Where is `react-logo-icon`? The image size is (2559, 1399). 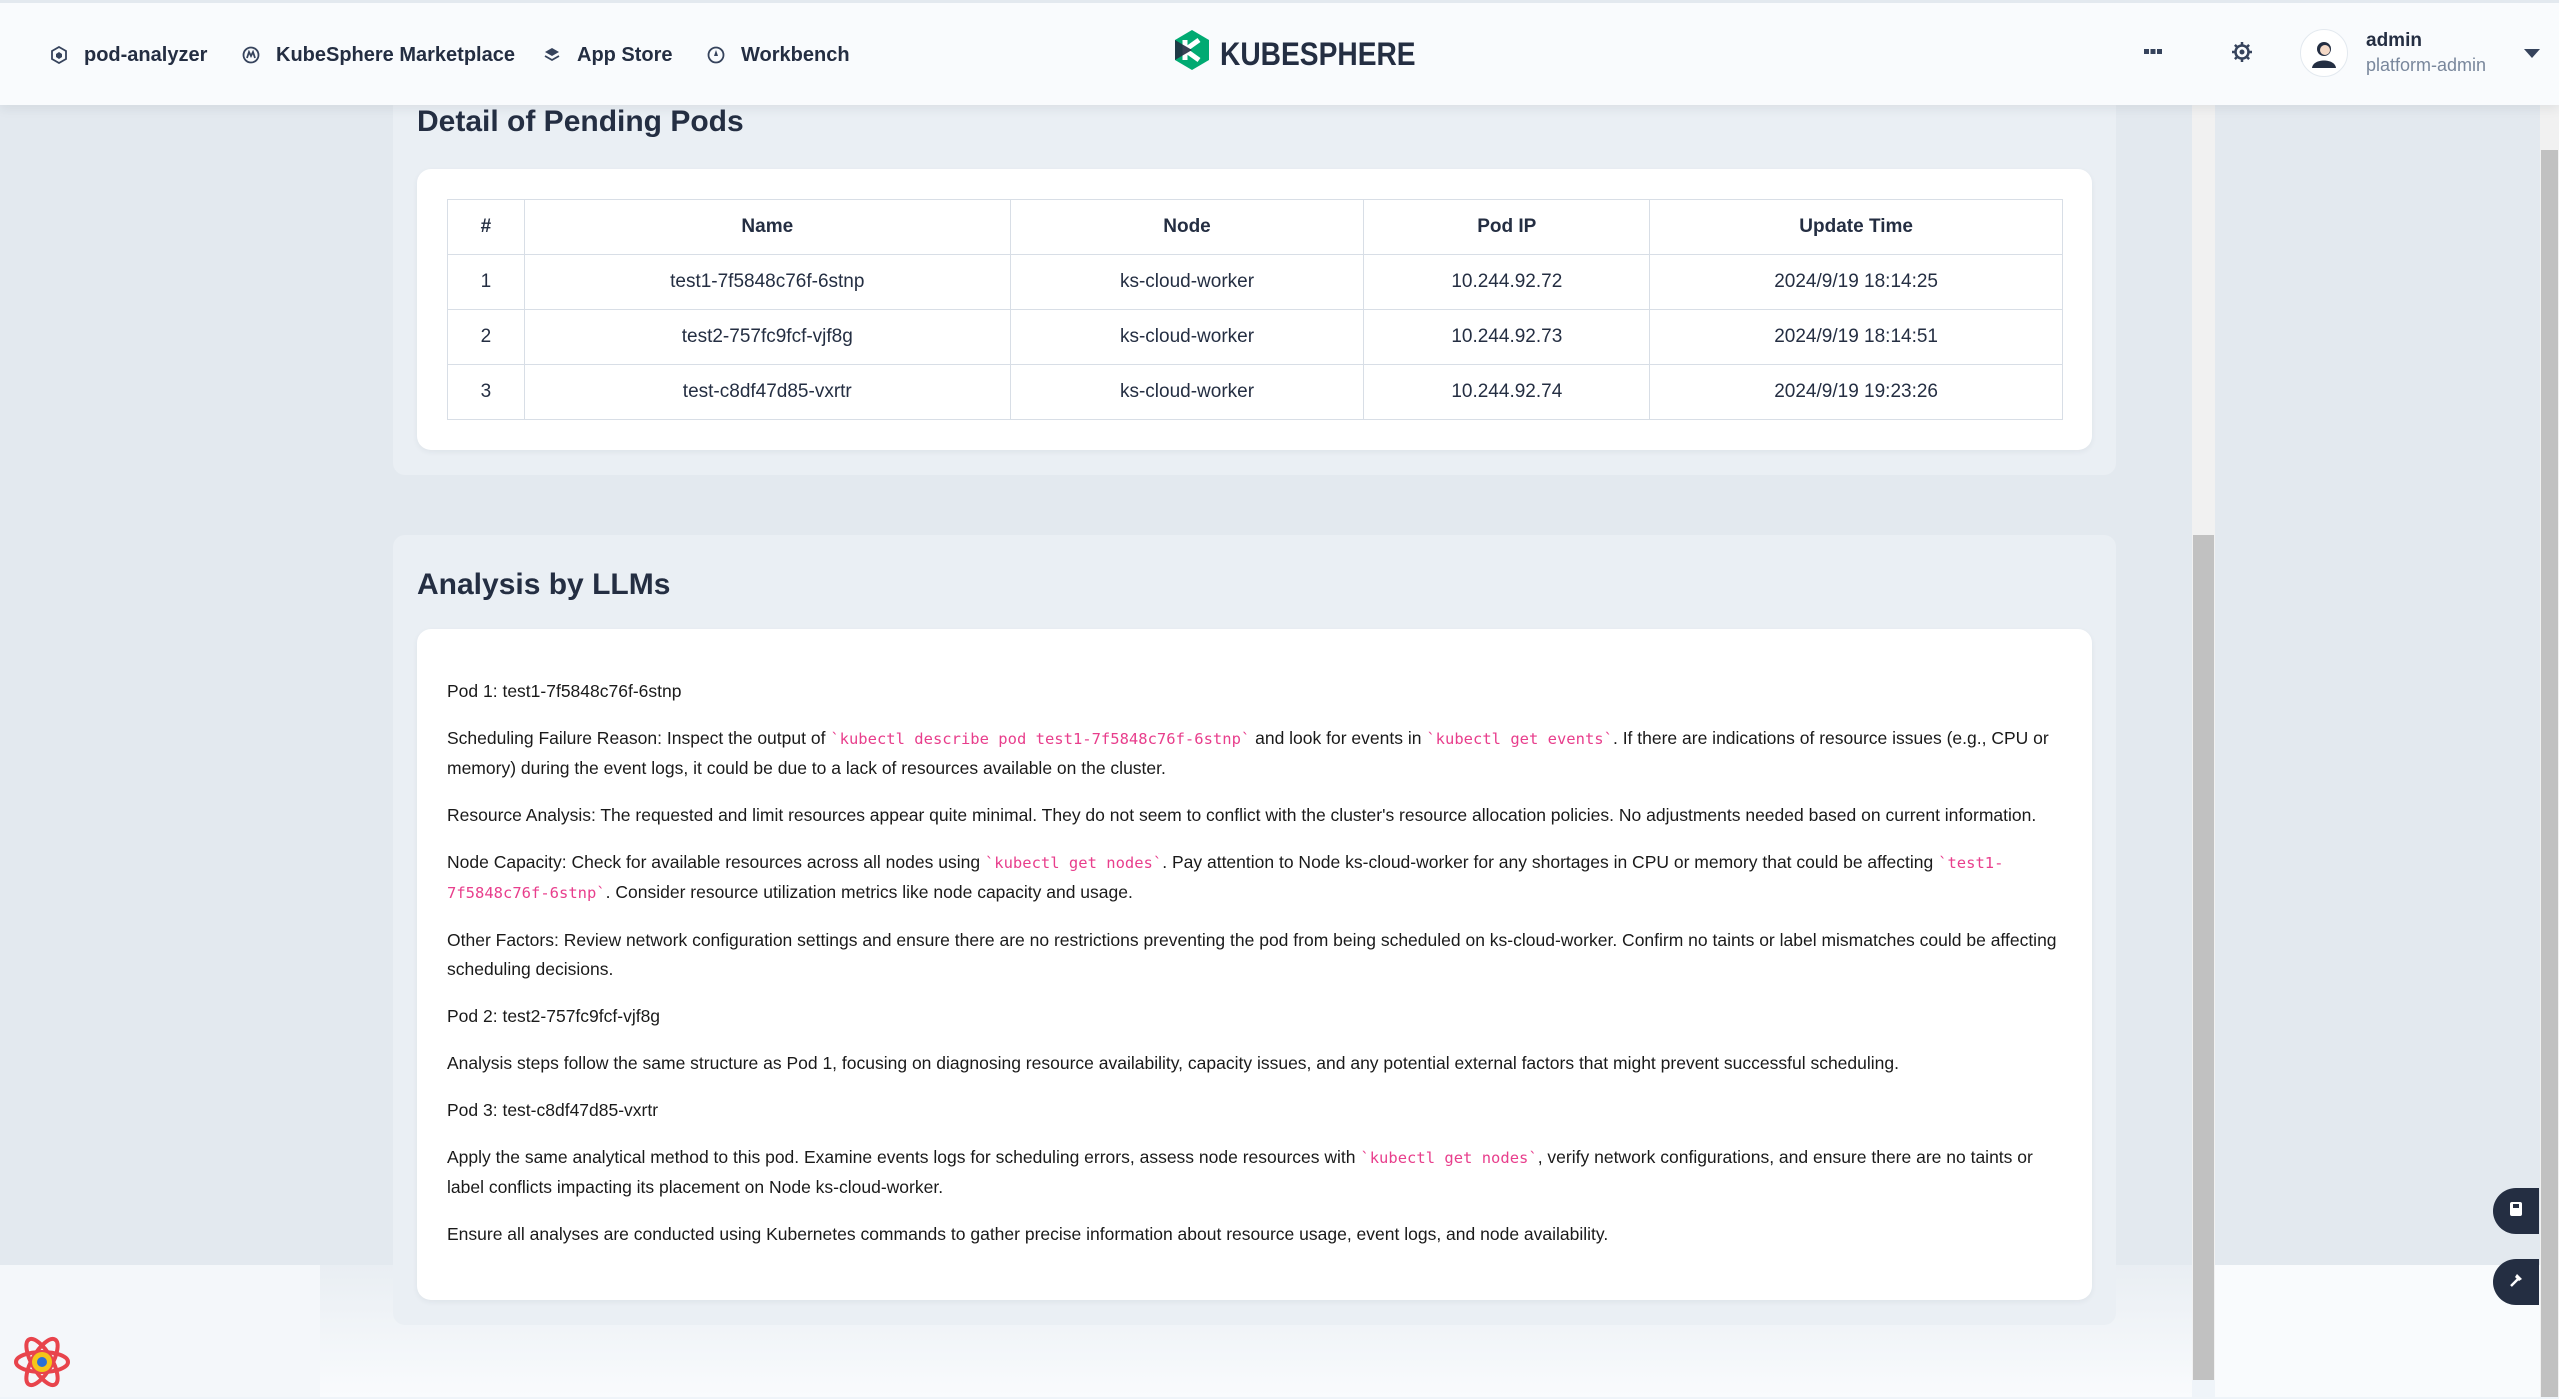 react-logo-icon is located at coordinates (42, 1362).